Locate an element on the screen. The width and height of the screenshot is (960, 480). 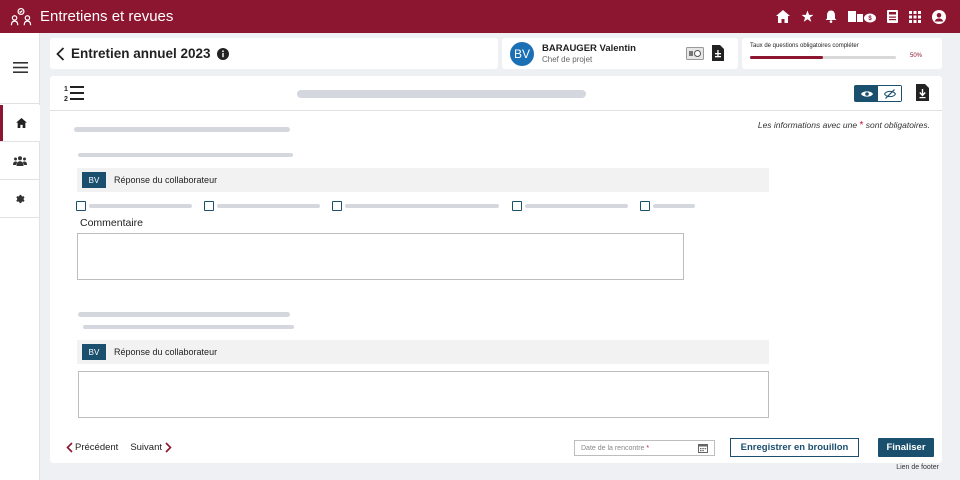
hide-button is located at coordinates (889, 93).